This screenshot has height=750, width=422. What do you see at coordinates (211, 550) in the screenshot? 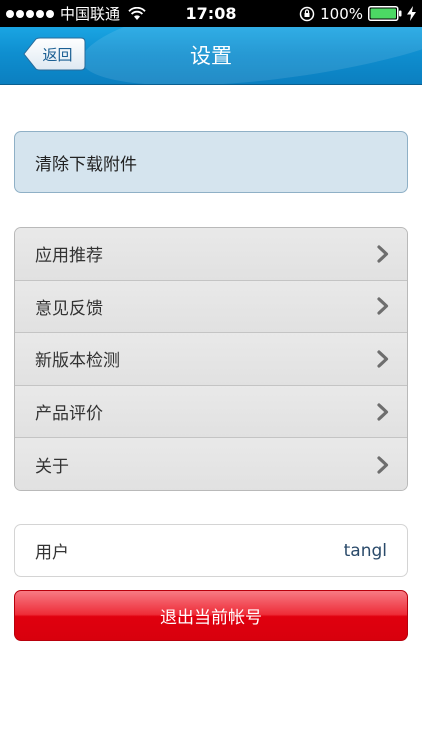
I see `user-account-row: 用户 tangl` at bounding box center [211, 550].